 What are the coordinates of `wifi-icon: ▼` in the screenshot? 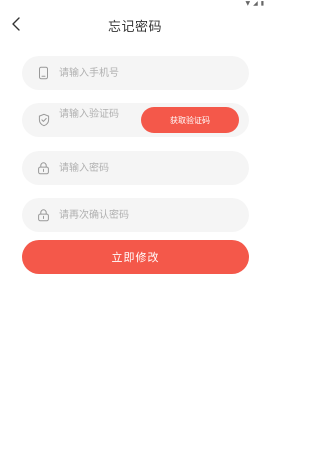 It's located at (248, 3).